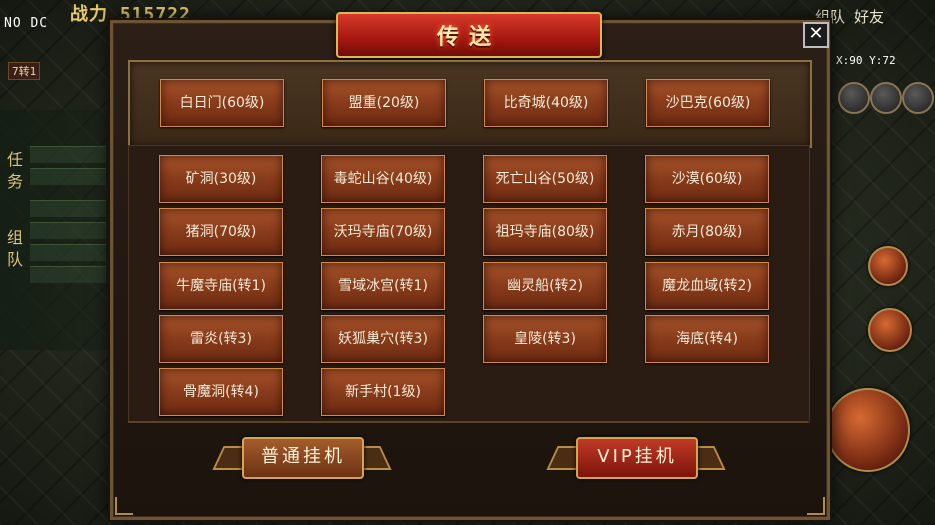  I want to click on teleport-destination-button: 赤月(80级), so click(707, 232).